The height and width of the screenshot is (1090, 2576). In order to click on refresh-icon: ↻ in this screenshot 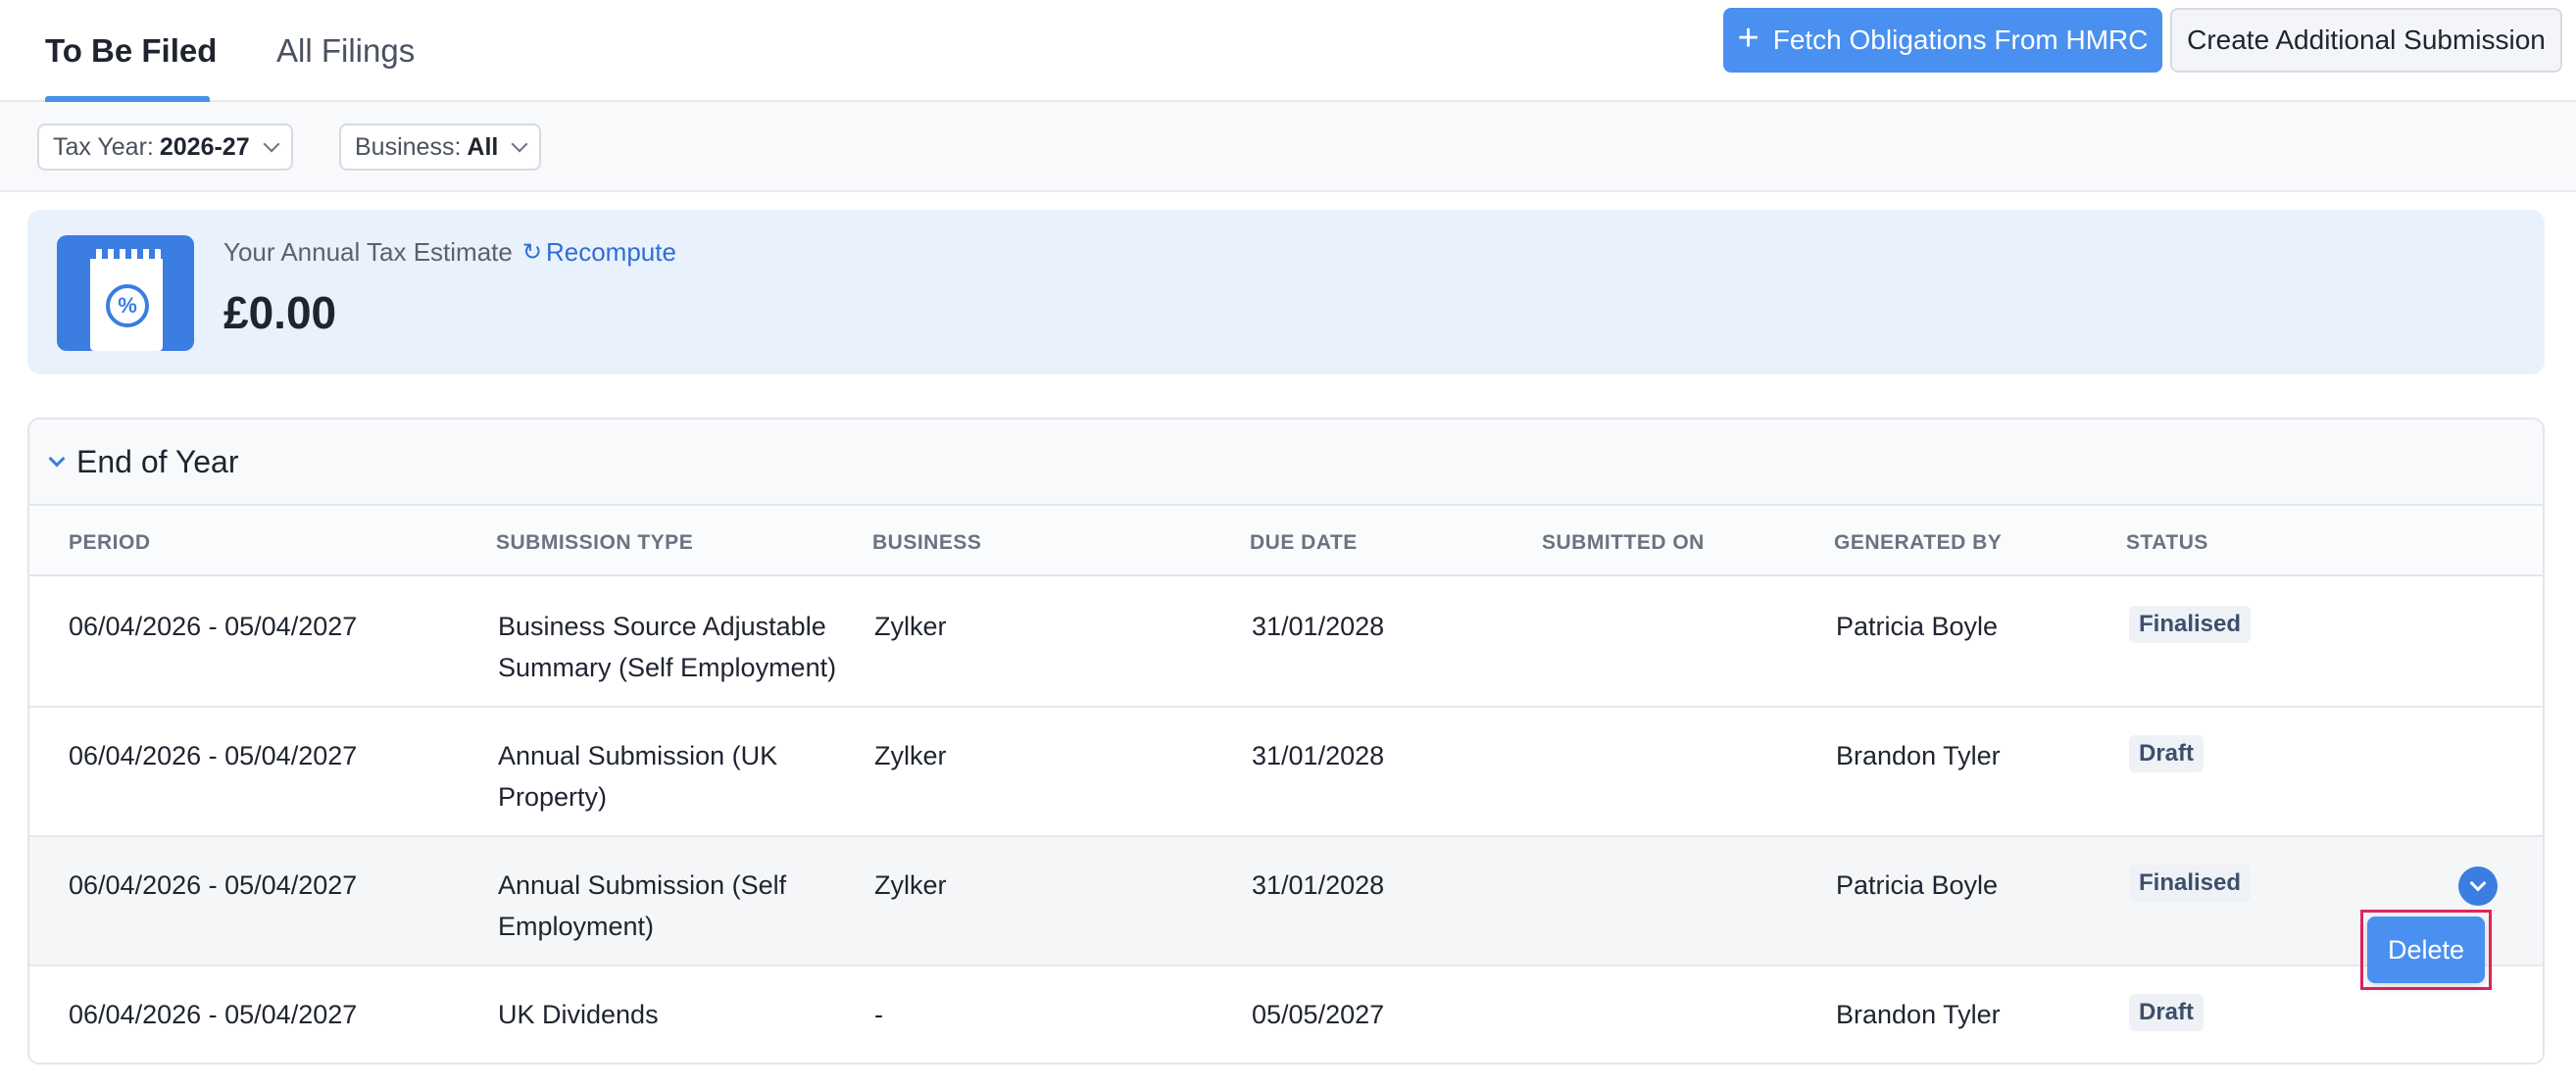, I will do `click(531, 253)`.